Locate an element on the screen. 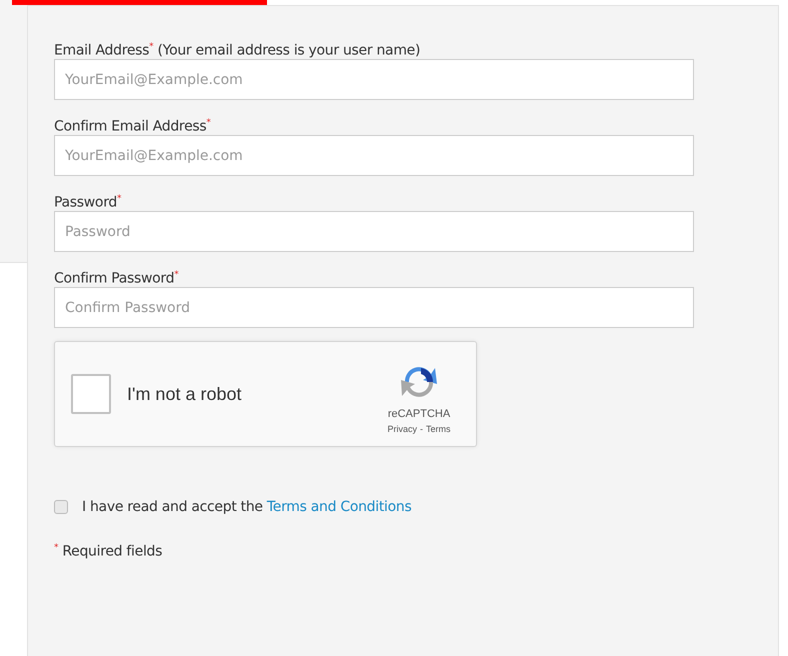 Image resolution: width=788 pixels, height=656 pixels. required-note: $^{*}$ Required fields is located at coordinates (109, 551).